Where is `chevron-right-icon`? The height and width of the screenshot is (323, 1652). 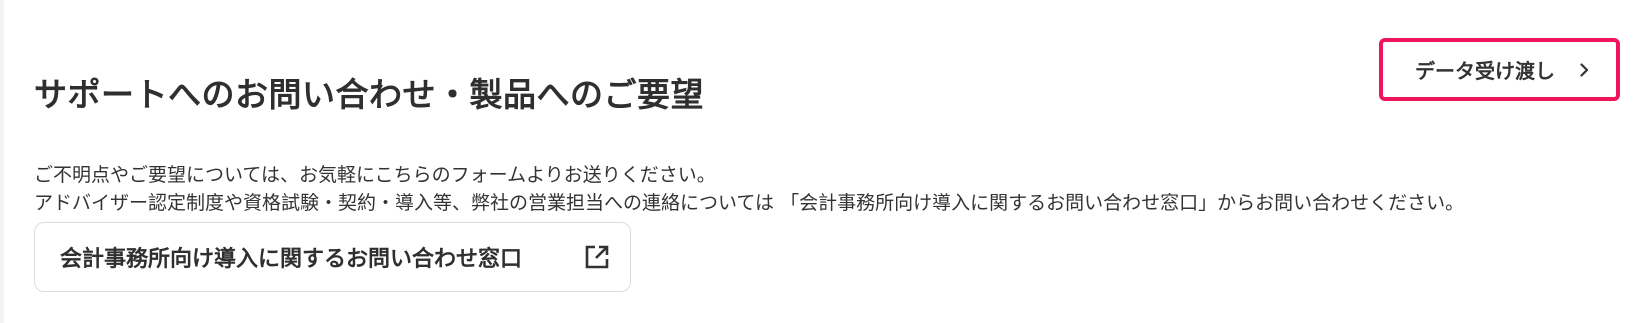 chevron-right-icon is located at coordinates (1584, 70).